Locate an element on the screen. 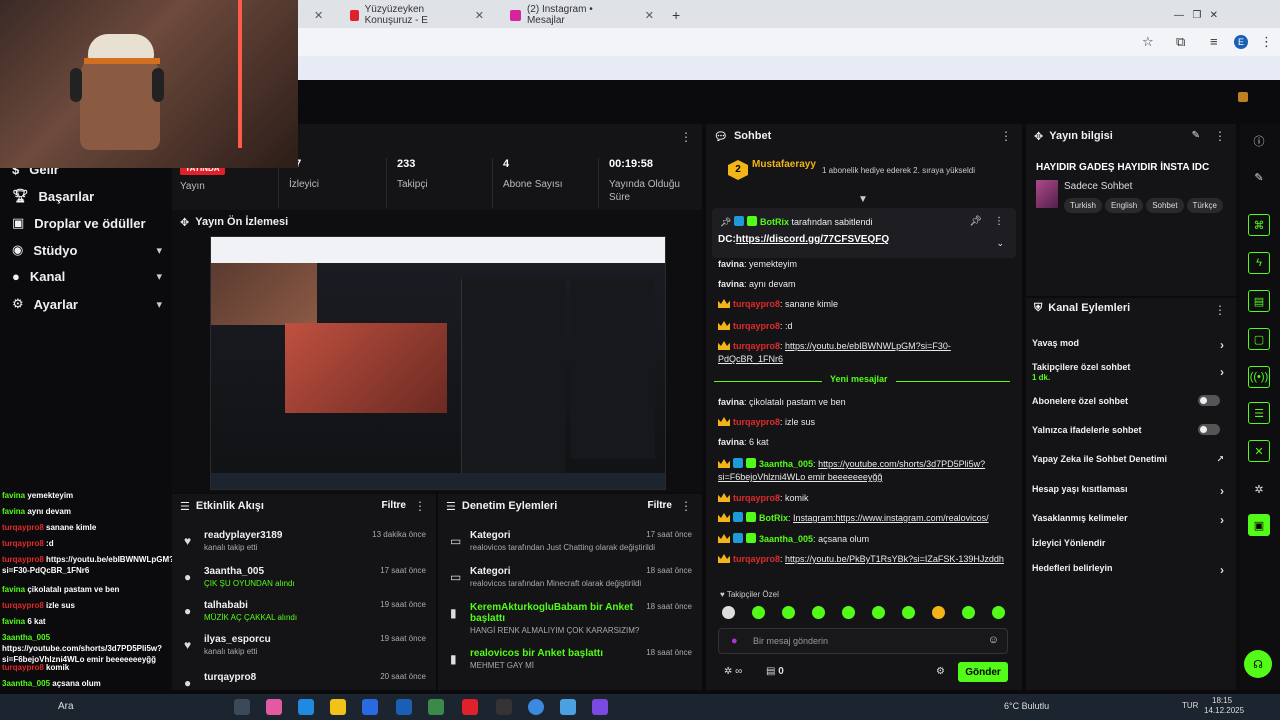  settings-icon is located at coordinates (568, 707).